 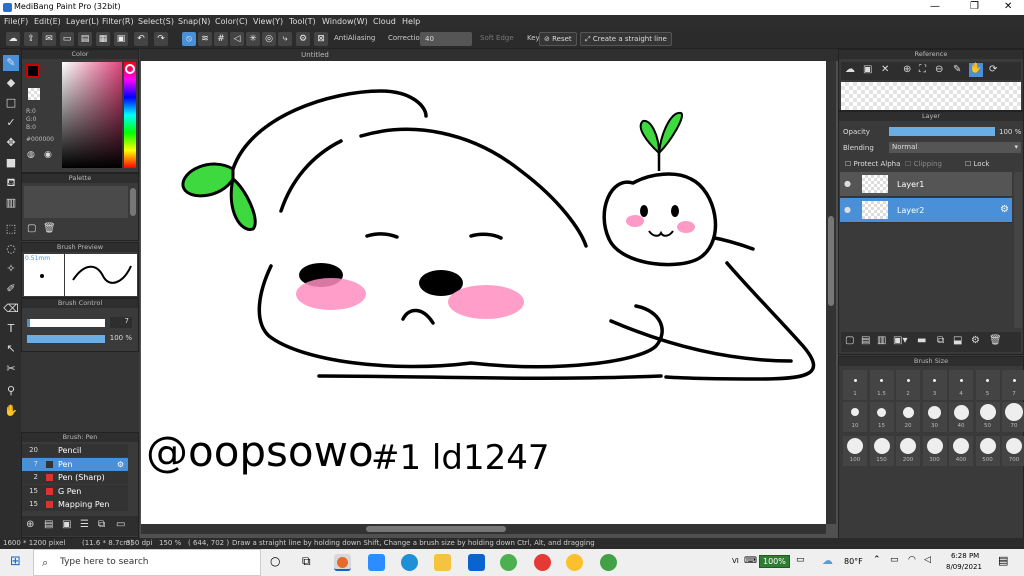 I want to click on lock-checkbox: ☐ Lock, so click(x=977, y=164).